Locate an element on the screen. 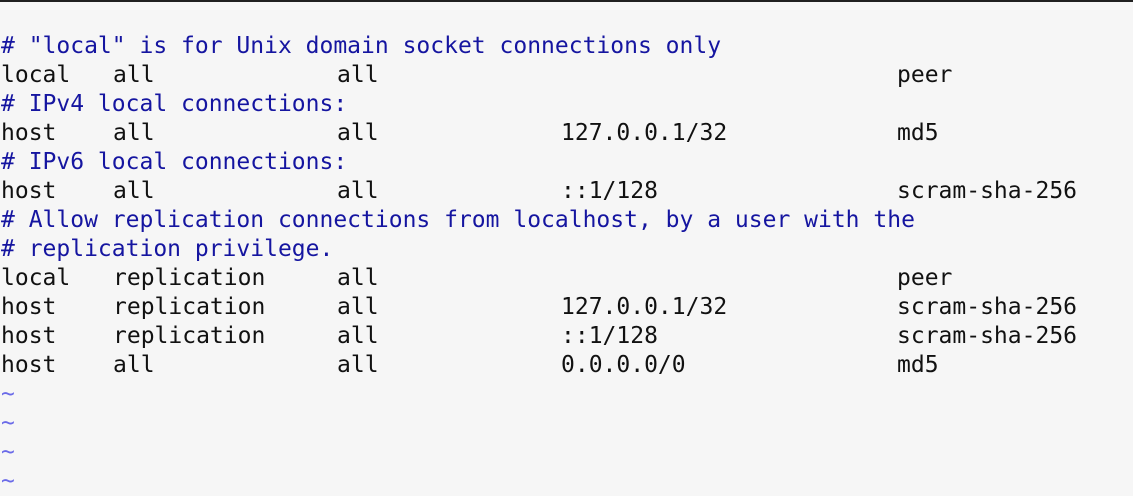 This screenshot has height=496, width=1133. comment-line: # replication privilege. is located at coordinates (167, 249).